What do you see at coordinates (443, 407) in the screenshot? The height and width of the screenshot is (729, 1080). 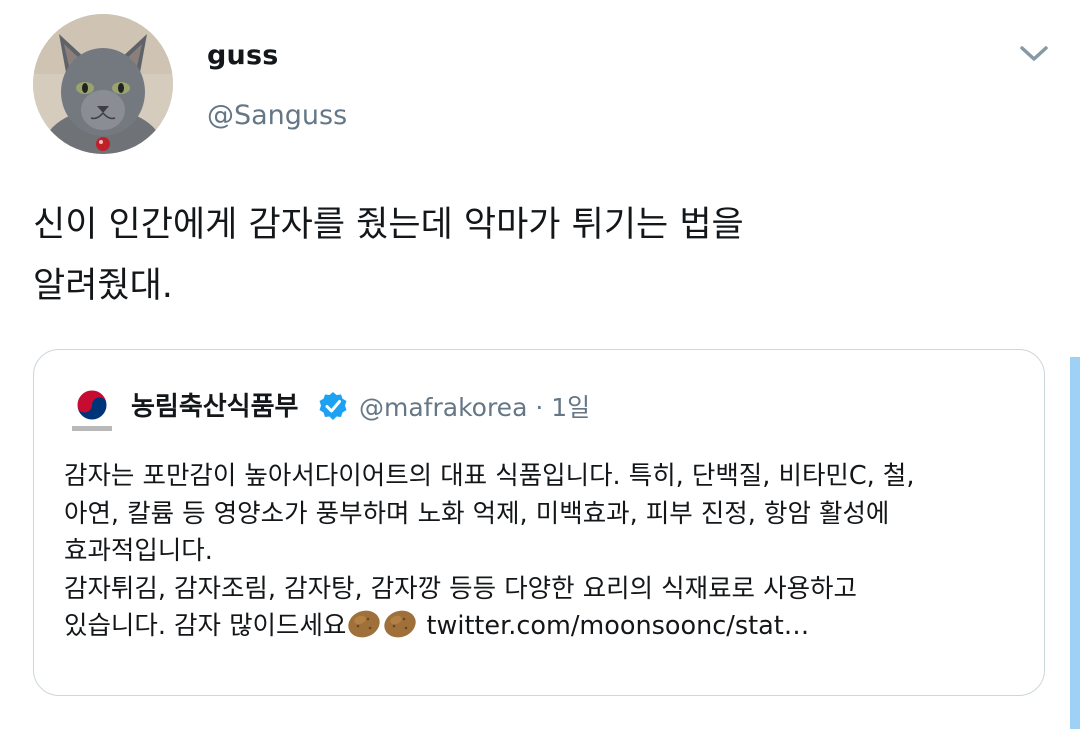 I see `quoted-author-handle: @mafrakorea` at bounding box center [443, 407].